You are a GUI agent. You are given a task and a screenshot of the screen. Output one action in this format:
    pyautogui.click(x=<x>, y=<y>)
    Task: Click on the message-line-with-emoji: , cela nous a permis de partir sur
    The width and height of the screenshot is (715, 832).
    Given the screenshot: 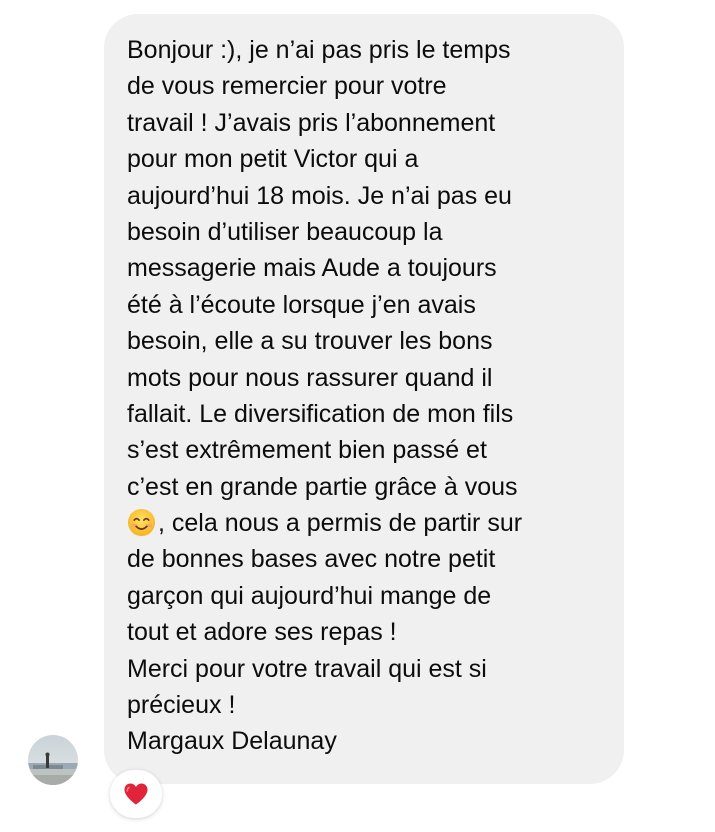 What is the action you would take?
    pyautogui.click(x=365, y=523)
    